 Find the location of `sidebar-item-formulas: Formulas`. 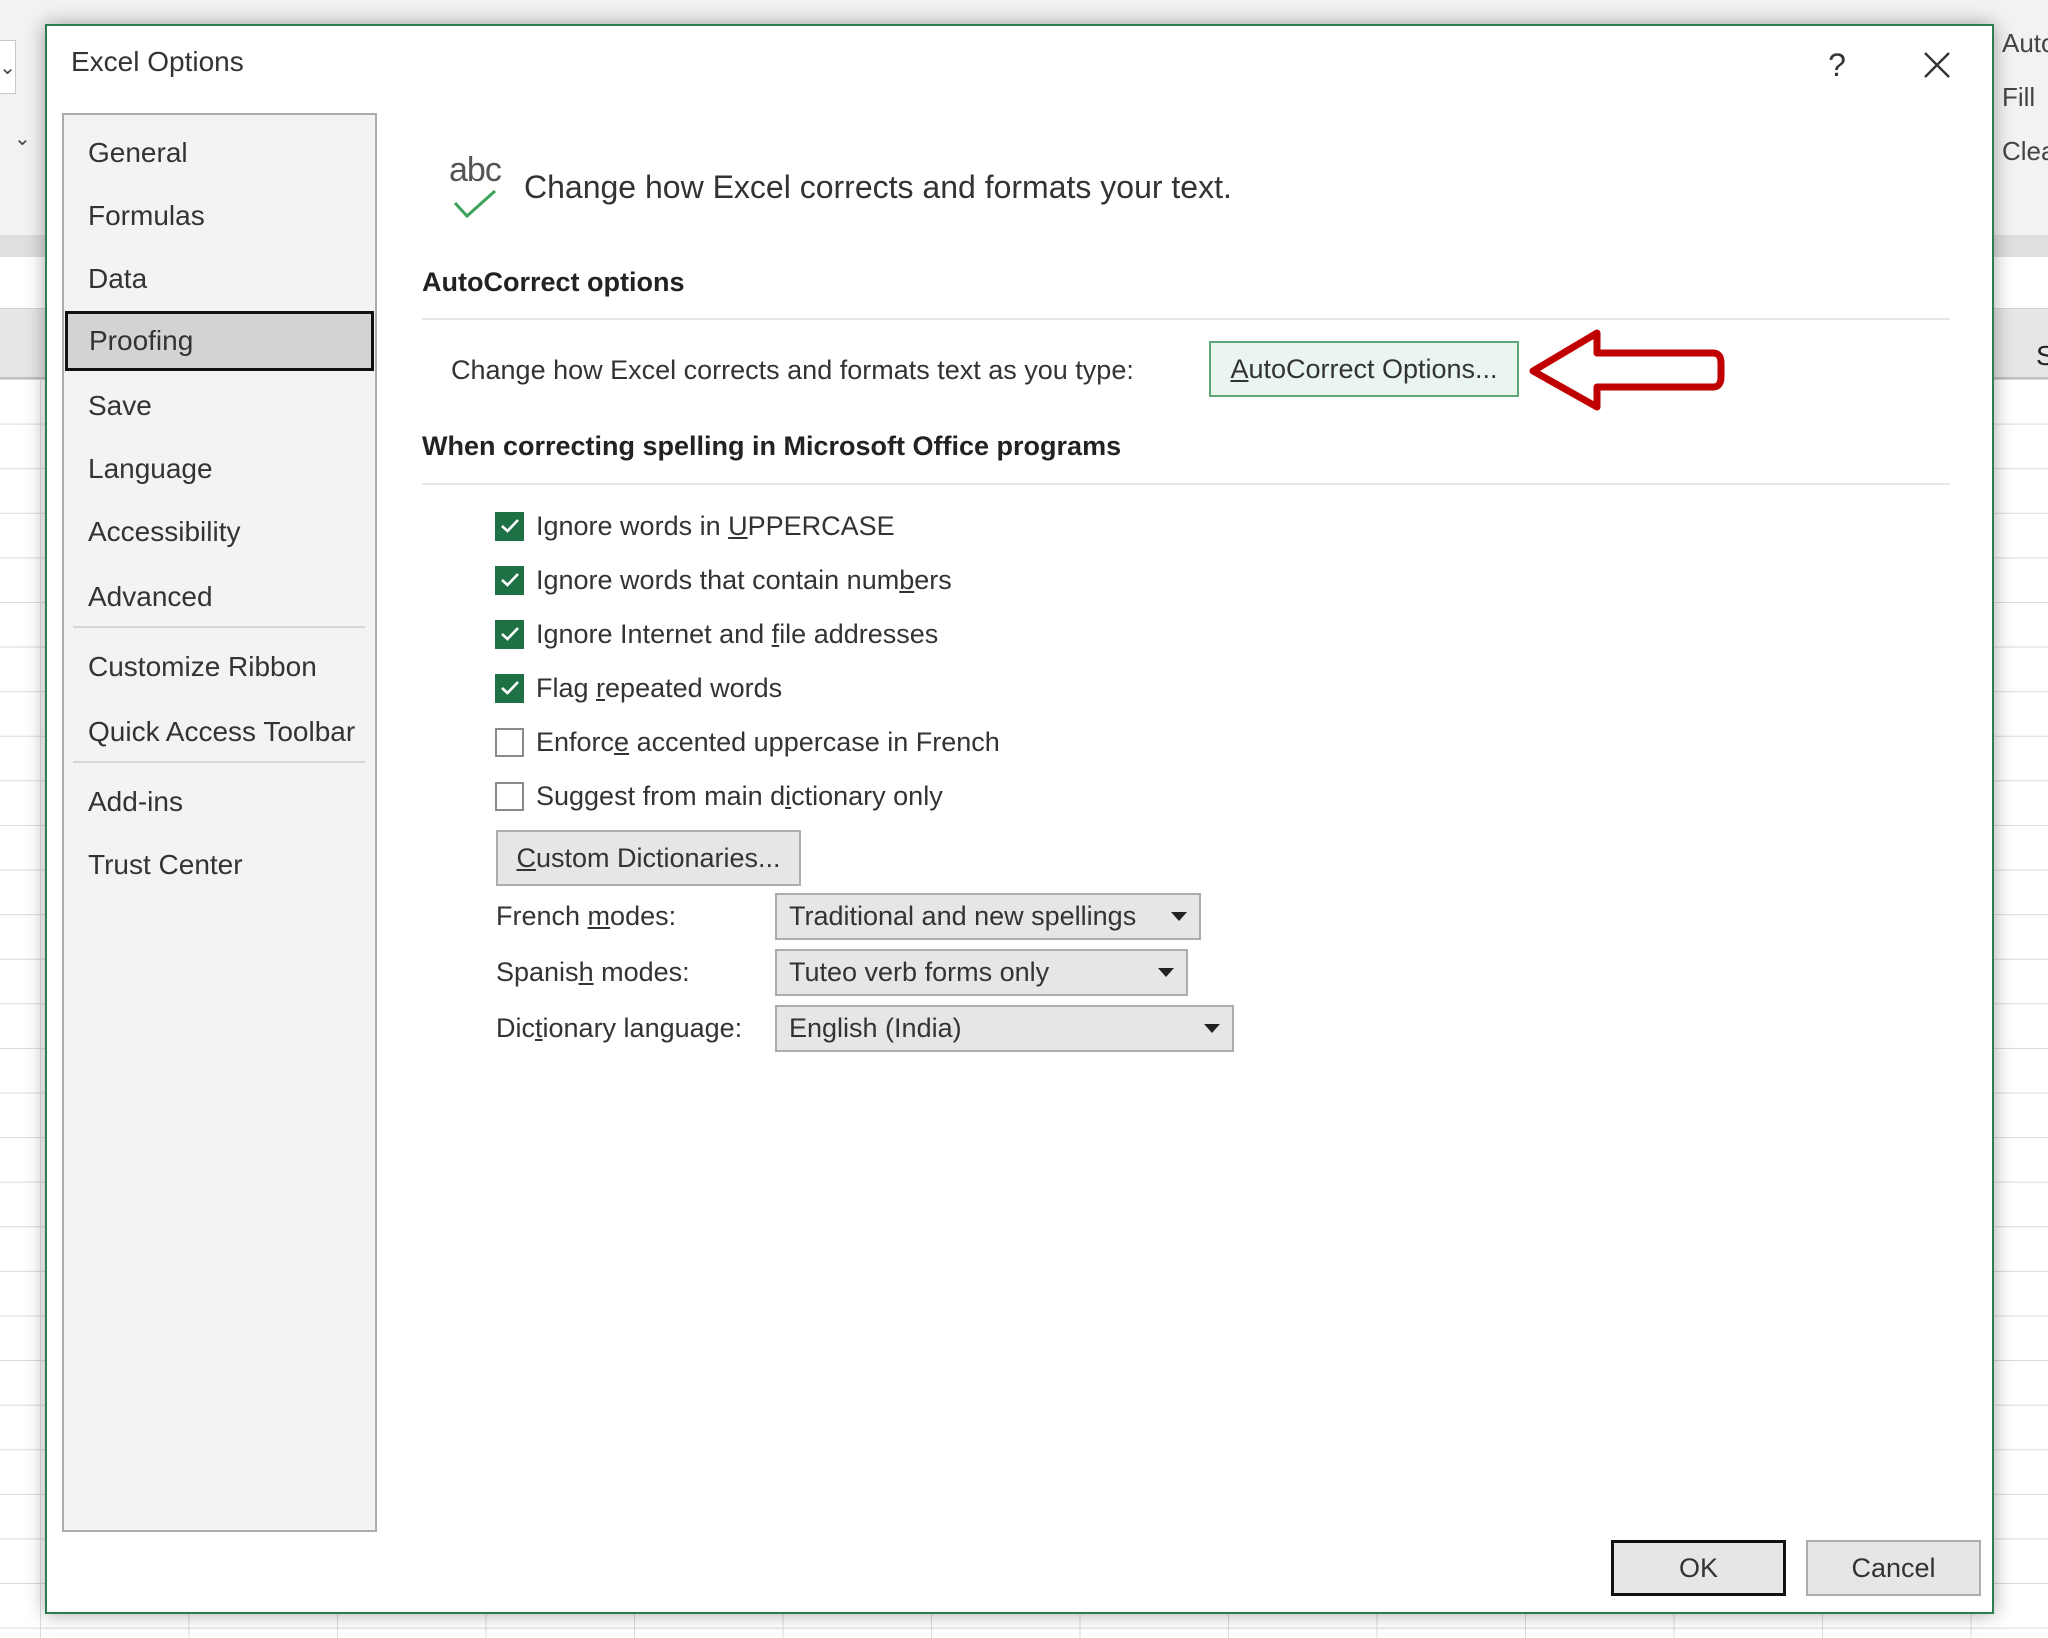

sidebar-item-formulas: Formulas is located at coordinates (219, 216).